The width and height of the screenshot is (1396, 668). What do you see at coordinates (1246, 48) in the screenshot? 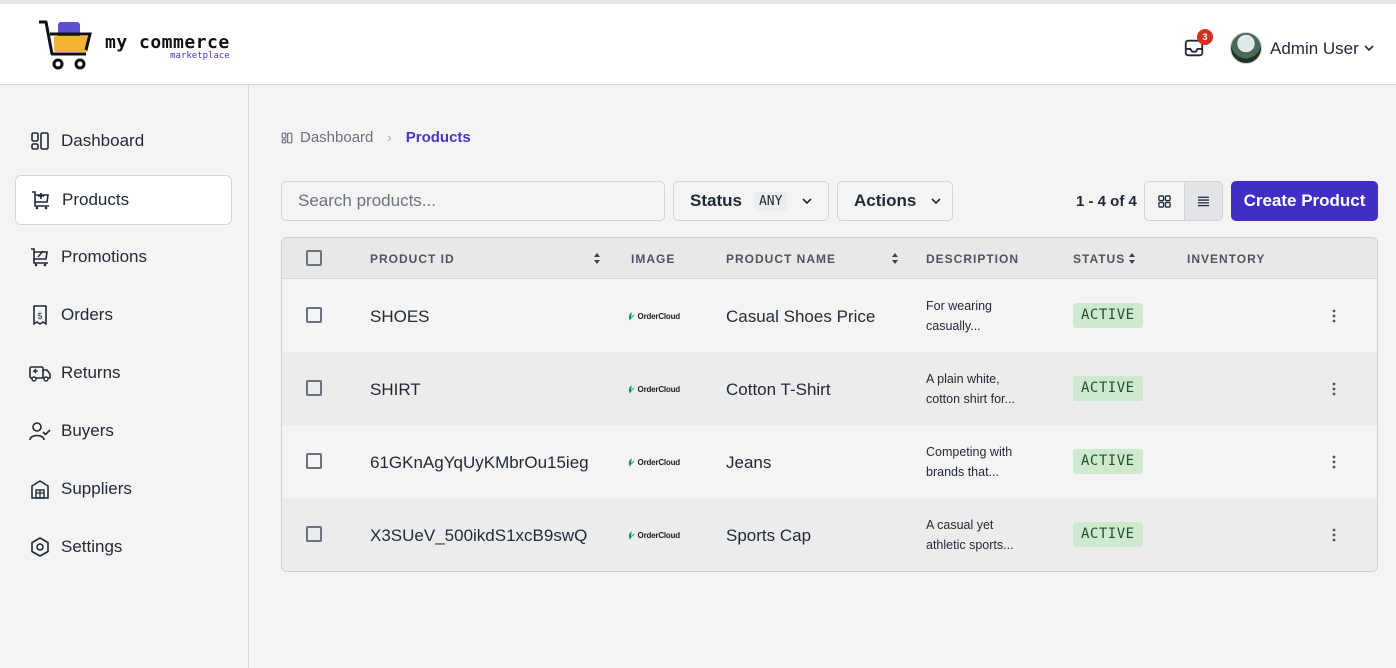
I see `user-avatar` at bounding box center [1246, 48].